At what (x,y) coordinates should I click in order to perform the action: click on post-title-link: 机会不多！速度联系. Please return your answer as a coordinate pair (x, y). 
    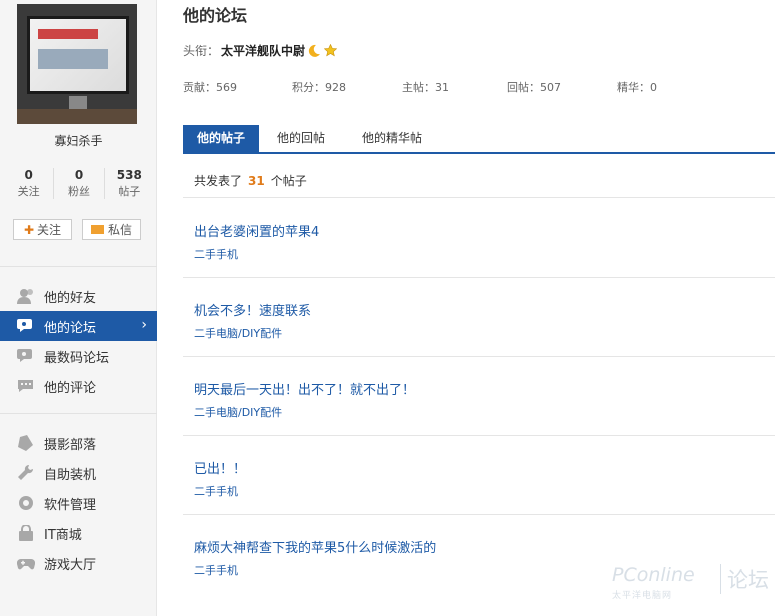
    Looking at the image, I should click on (252, 309).